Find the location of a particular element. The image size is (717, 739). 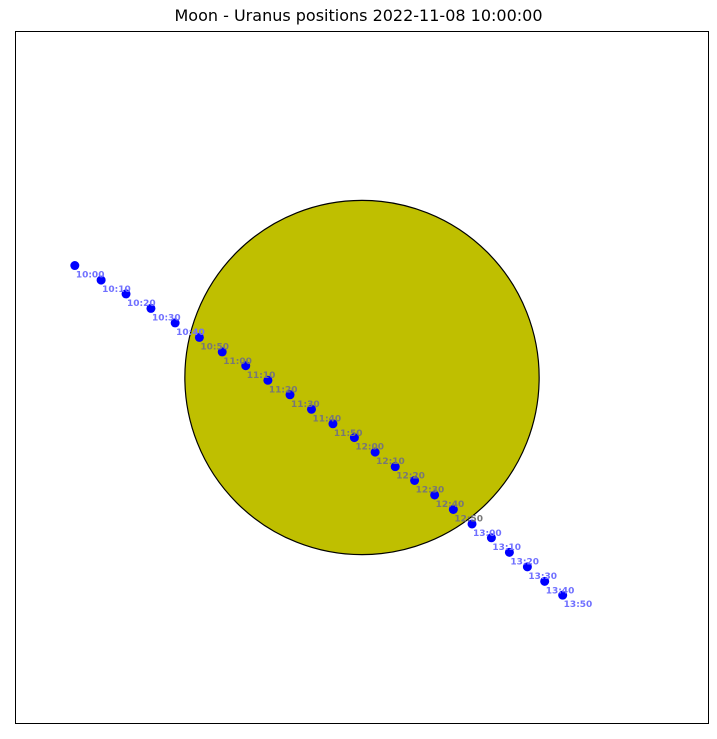

time-label: 12:50 is located at coordinates (468, 519).